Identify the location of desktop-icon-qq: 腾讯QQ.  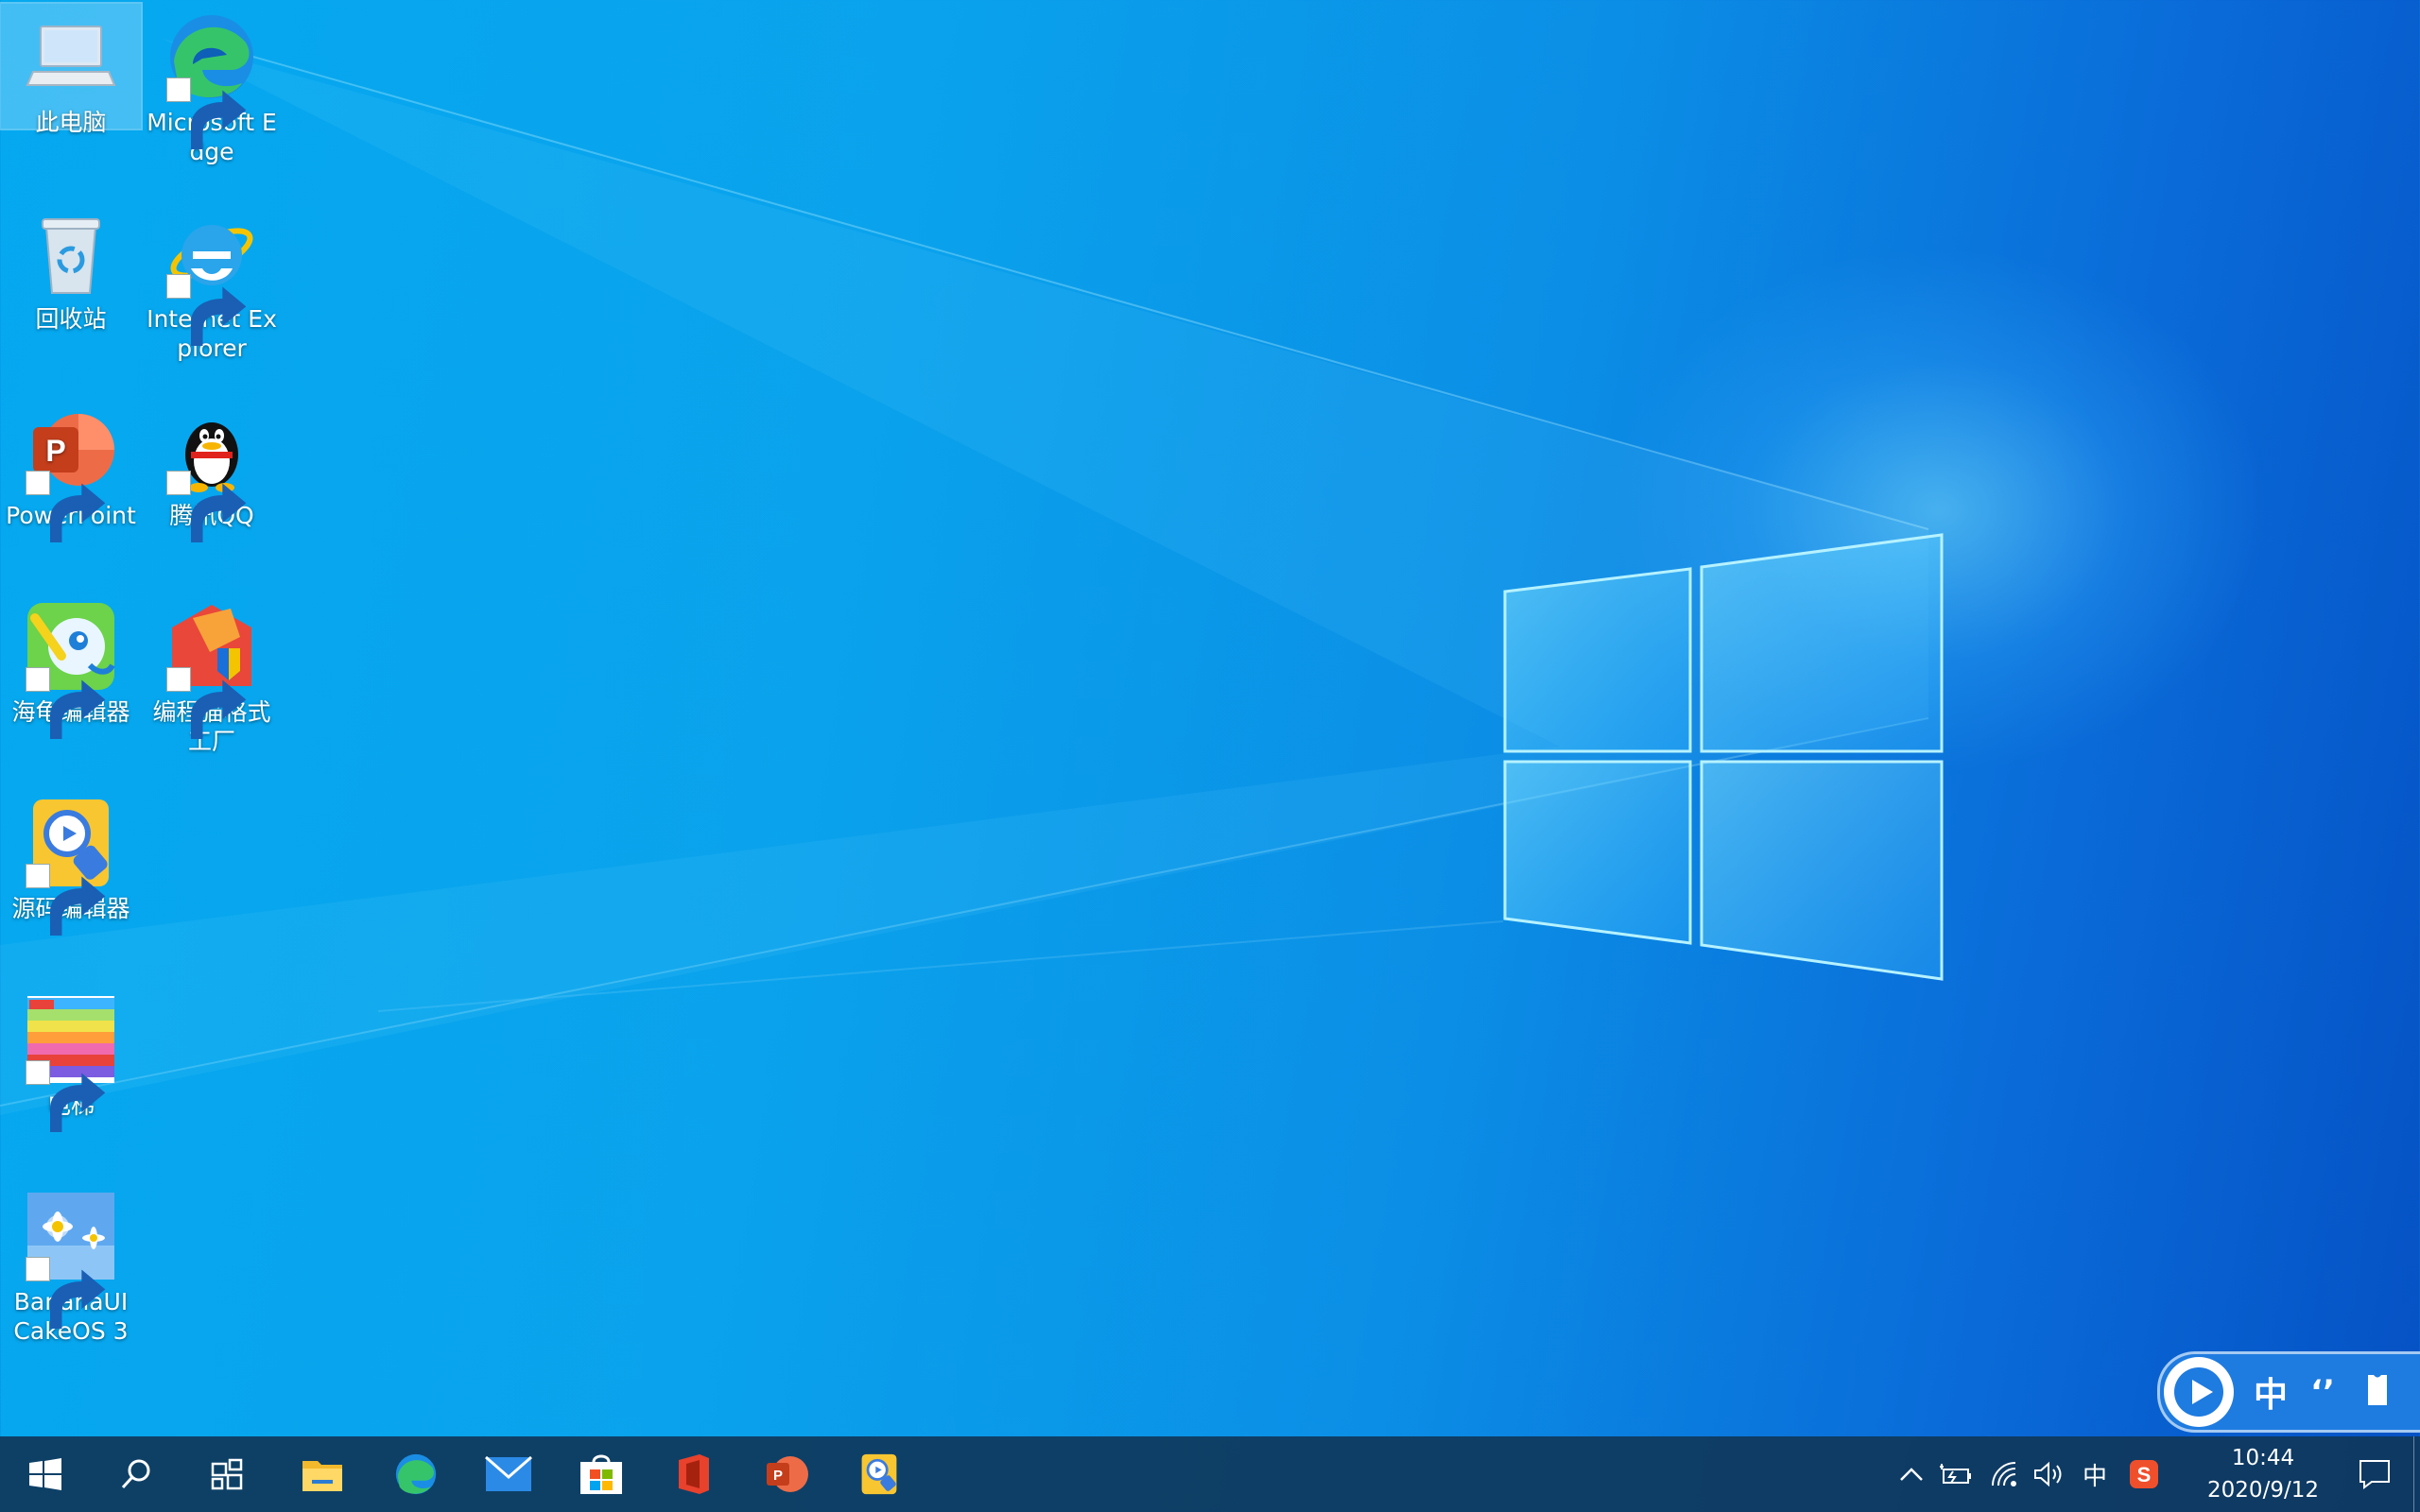
(212, 469).